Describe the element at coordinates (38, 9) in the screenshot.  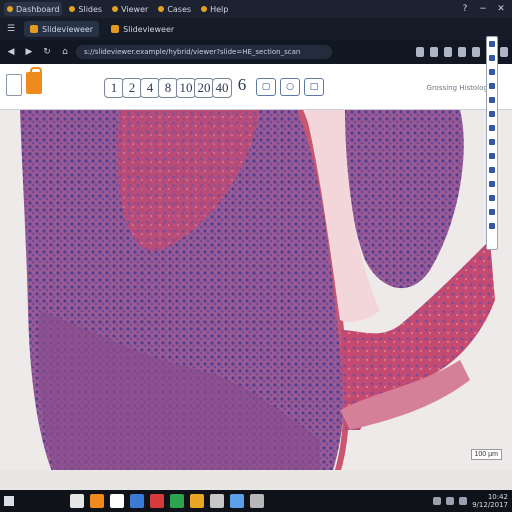
I see `tab-label: Dashboard` at that location.